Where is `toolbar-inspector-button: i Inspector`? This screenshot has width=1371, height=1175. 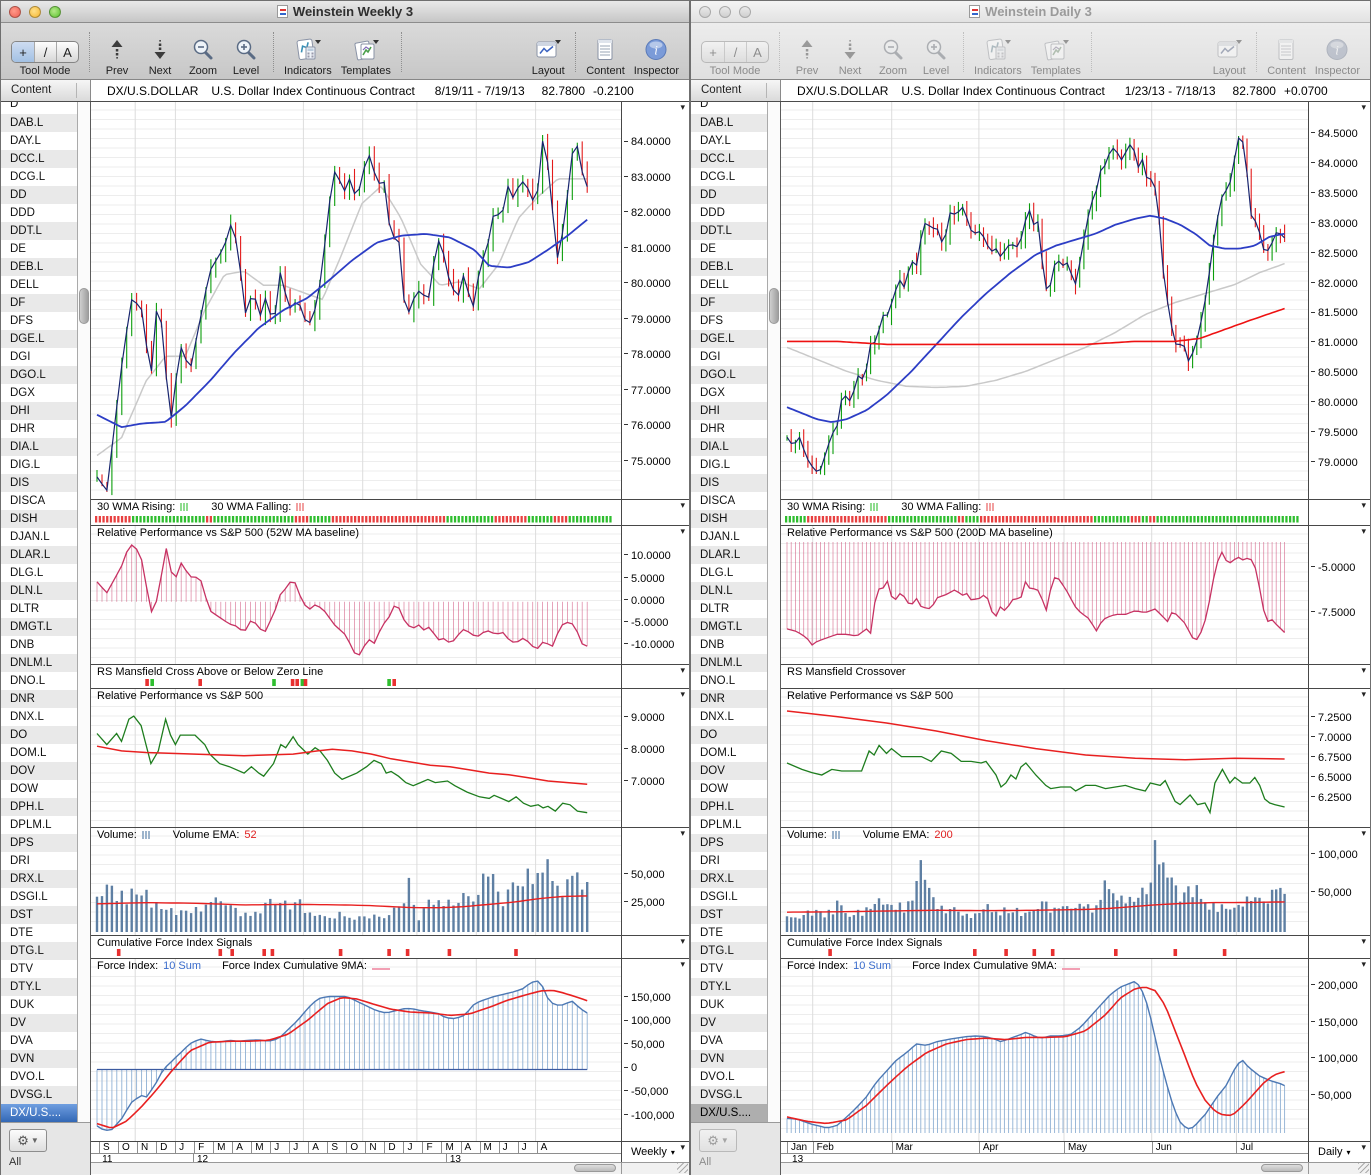
toolbar-inspector-button: i Inspector is located at coordinates (656, 52).